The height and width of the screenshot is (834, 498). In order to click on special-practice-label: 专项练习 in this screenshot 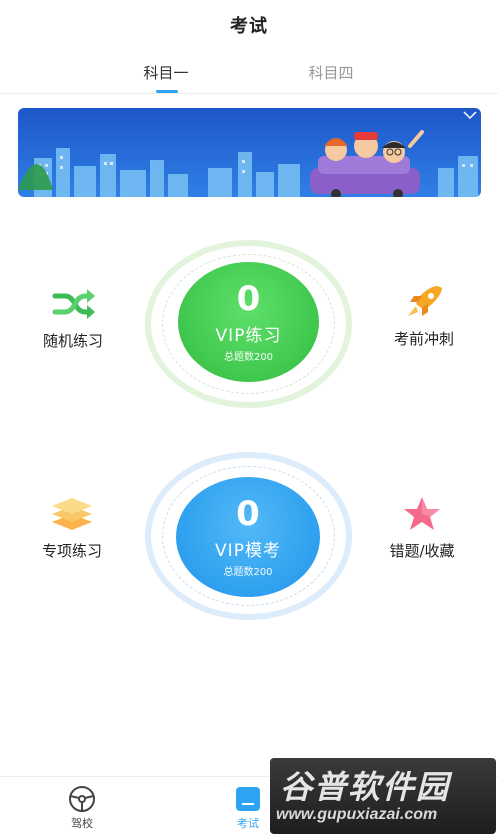, I will do `click(71, 551)`.